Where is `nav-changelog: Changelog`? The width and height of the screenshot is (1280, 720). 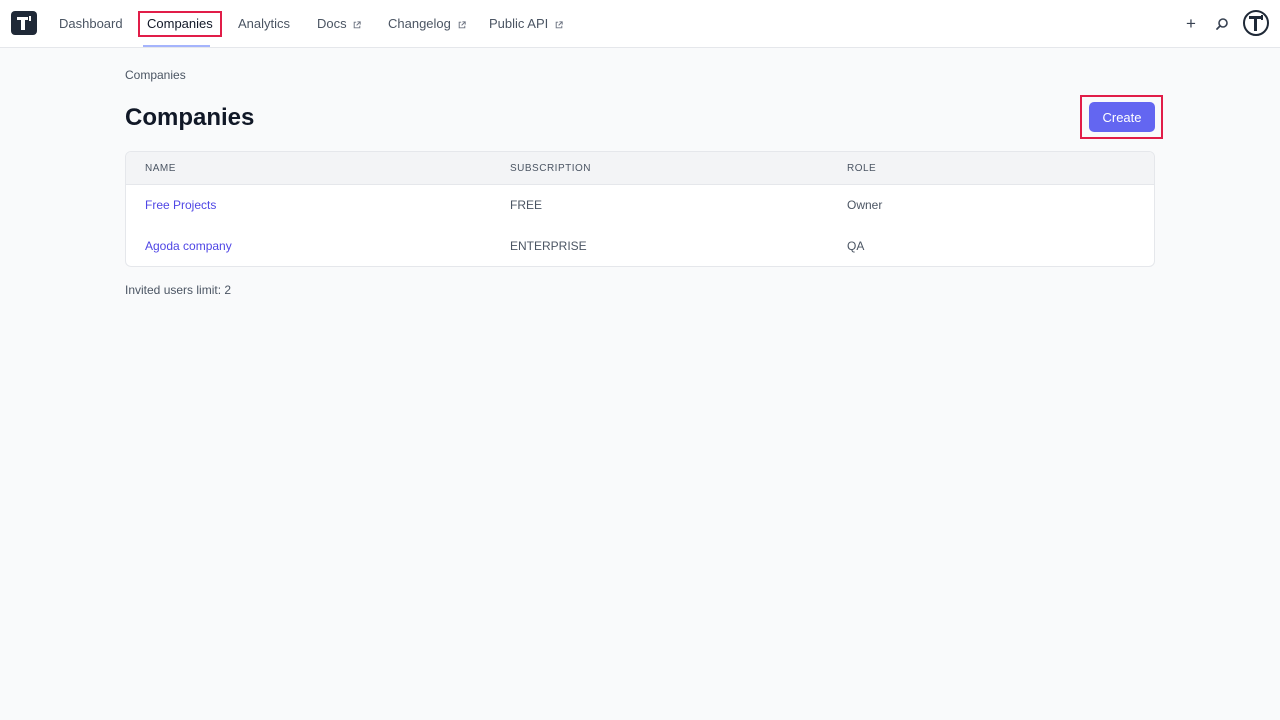 nav-changelog: Changelog is located at coordinates (427, 24).